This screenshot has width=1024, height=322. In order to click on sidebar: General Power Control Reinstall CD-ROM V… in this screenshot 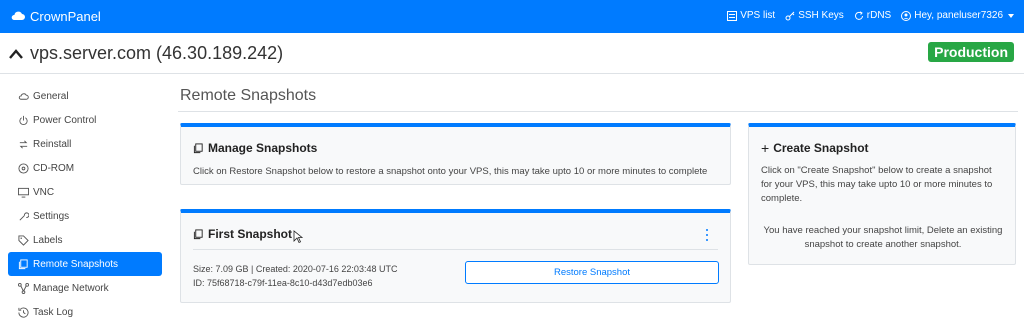, I will do `click(85, 203)`.